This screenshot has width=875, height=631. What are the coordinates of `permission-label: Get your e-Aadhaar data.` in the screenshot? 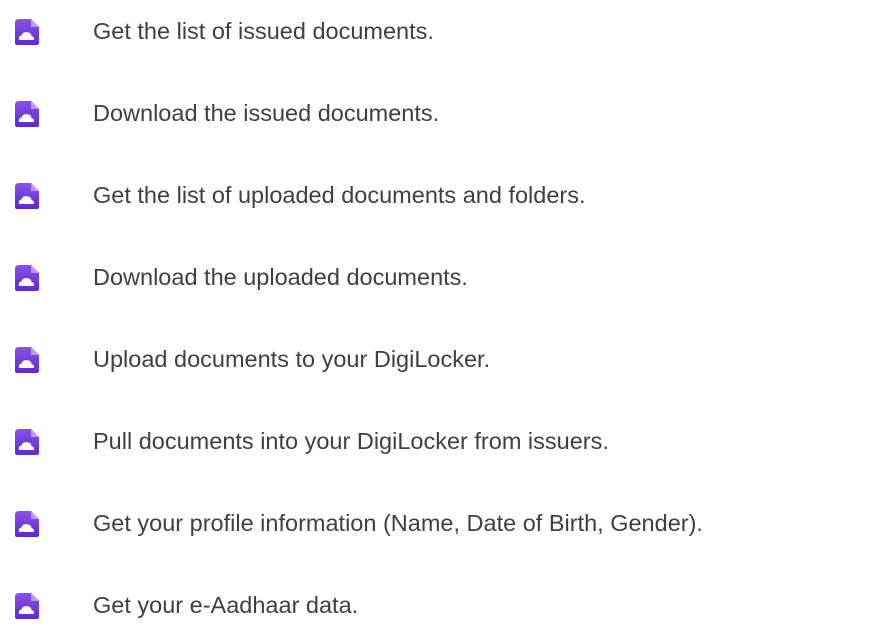 It's located at (226, 605).